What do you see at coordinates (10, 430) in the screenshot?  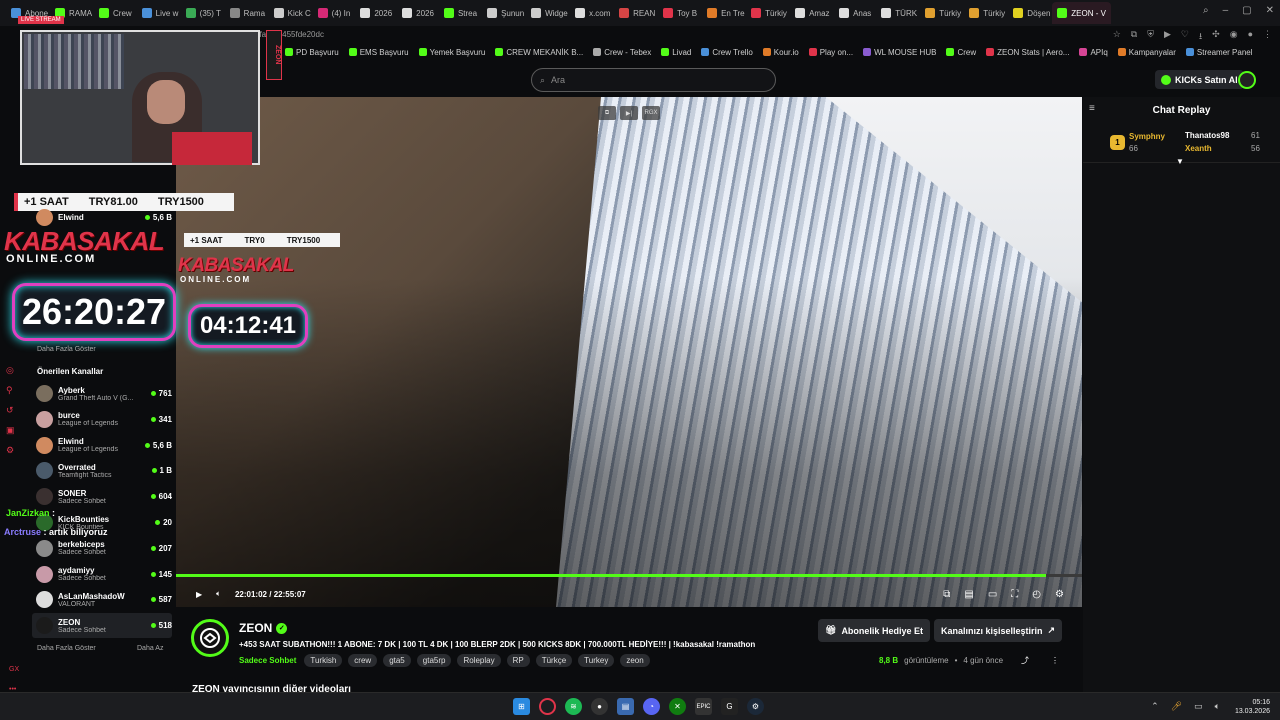 I see `clips-icon: ▣` at bounding box center [10, 430].